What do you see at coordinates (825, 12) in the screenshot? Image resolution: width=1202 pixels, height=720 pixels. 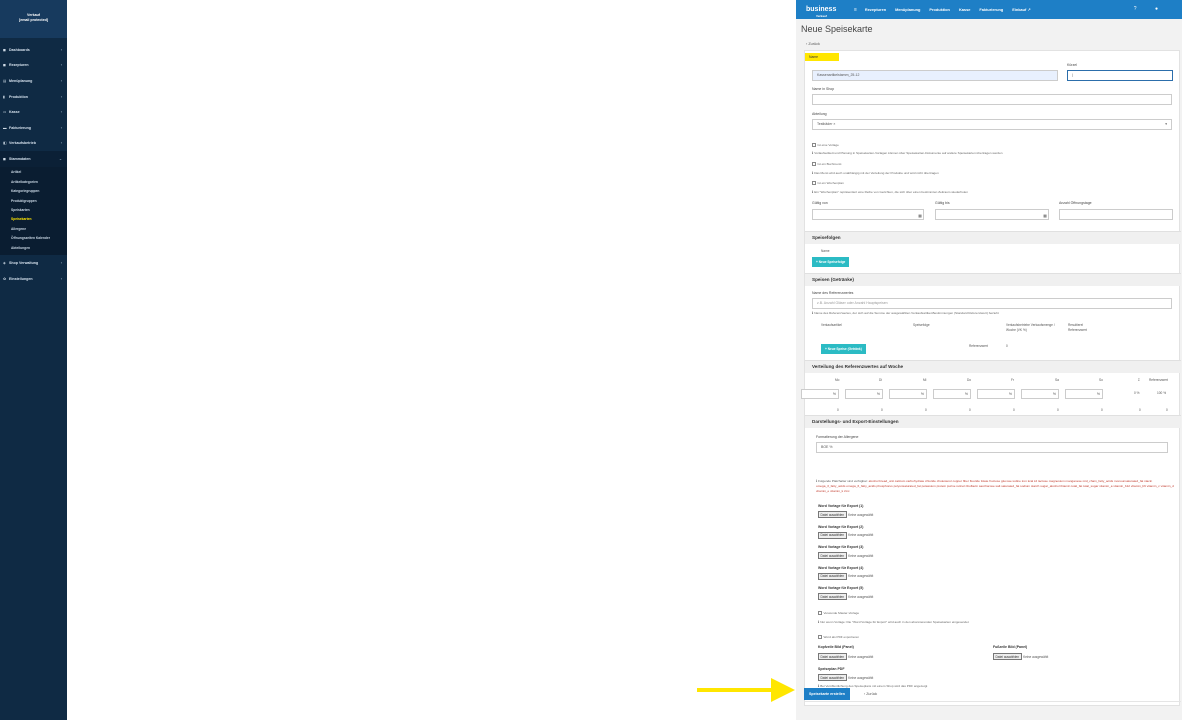 I see `brand-logo: business Verkauf` at bounding box center [825, 12].